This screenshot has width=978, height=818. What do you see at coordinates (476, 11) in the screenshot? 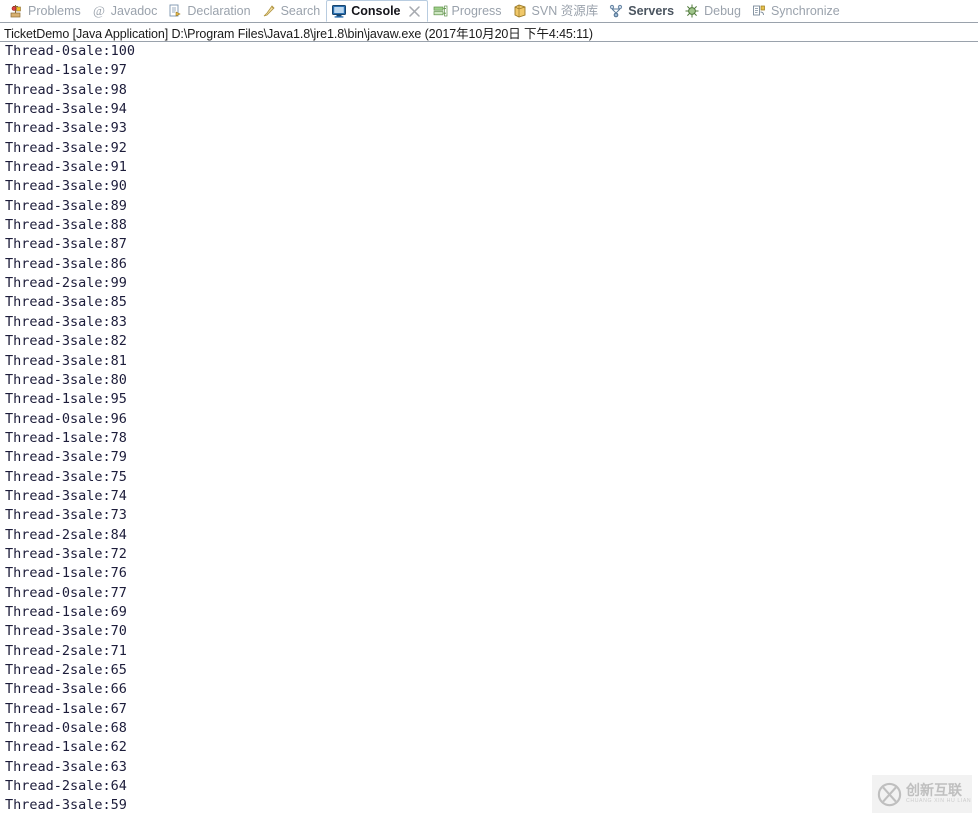
I see `tab-label: Progress` at bounding box center [476, 11].